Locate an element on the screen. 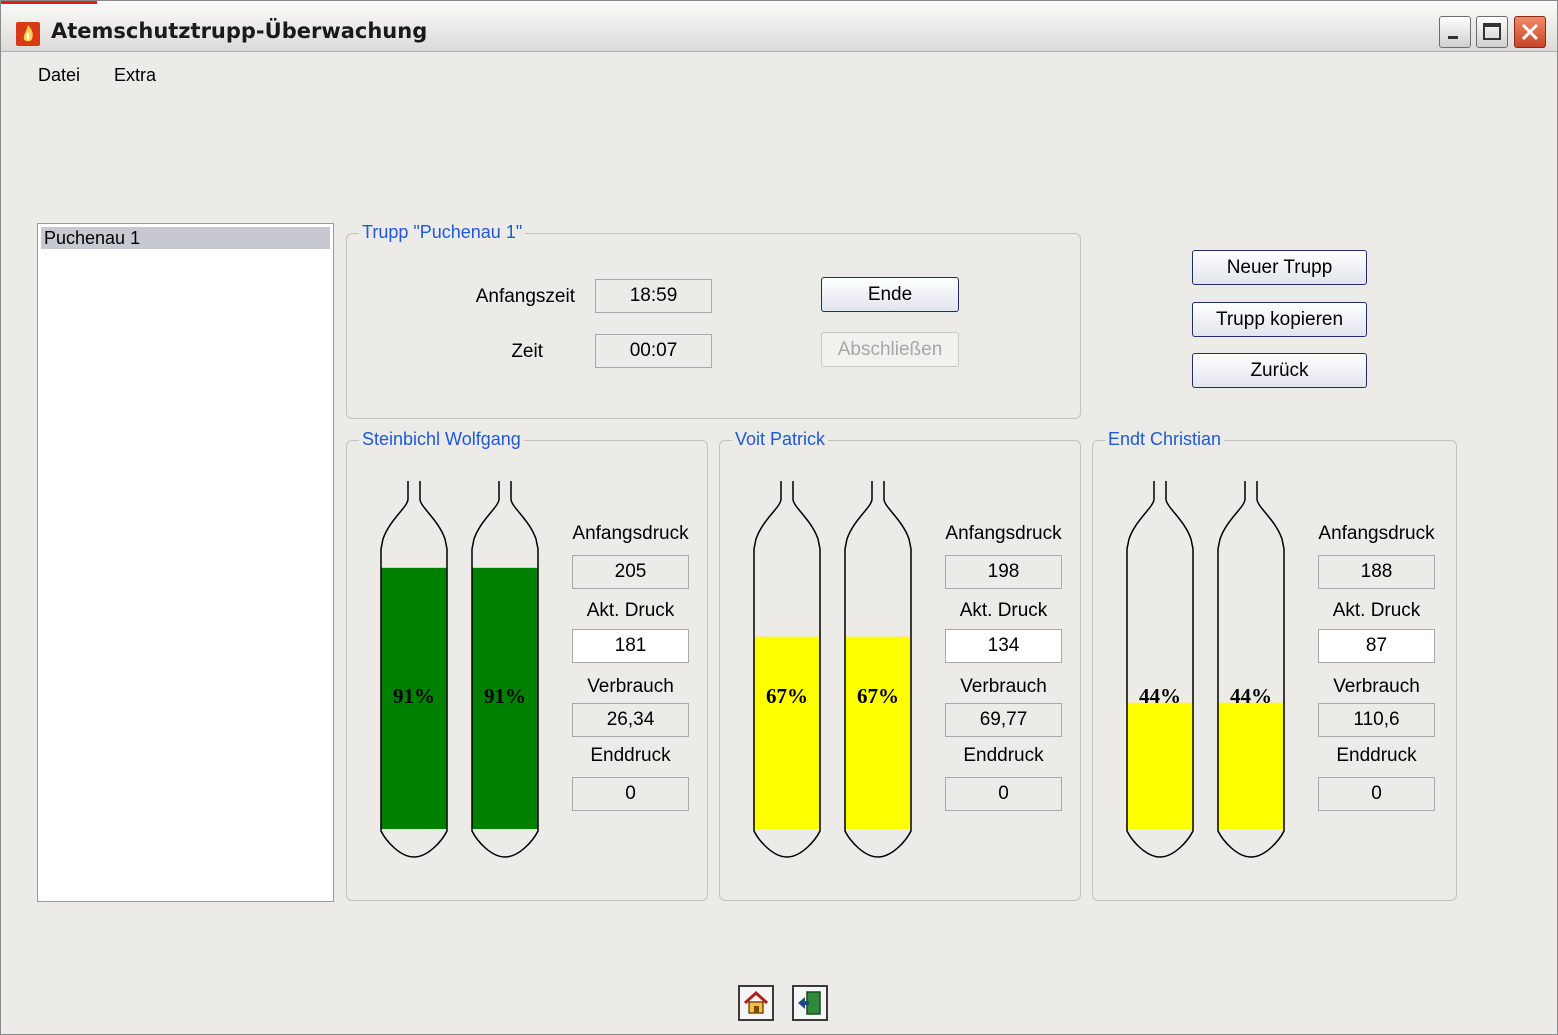 This screenshot has width=1558, height=1035. minimize-button is located at coordinates (1455, 32).